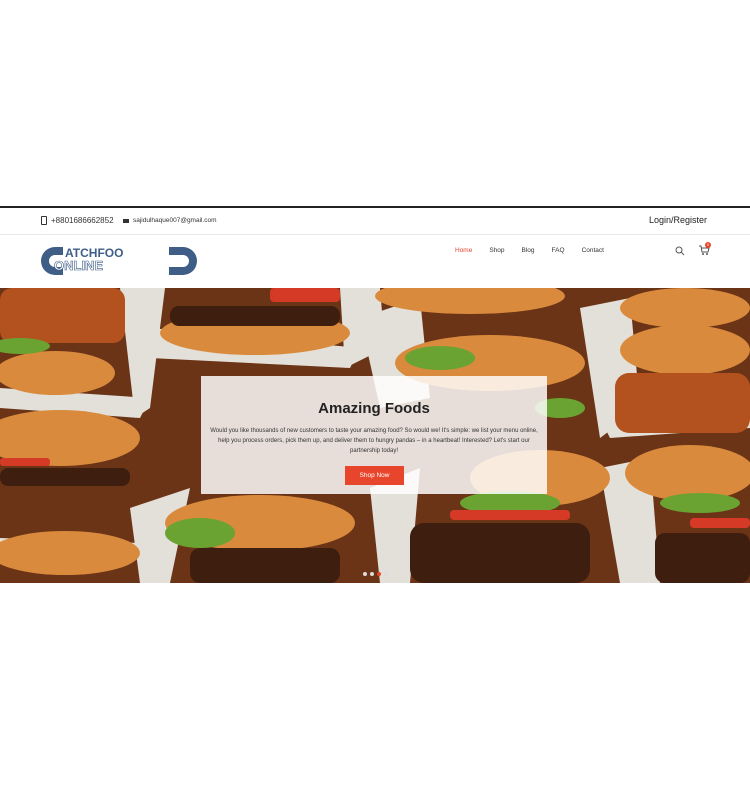 Image resolution: width=750 pixels, height=787 pixels. I want to click on nav-shop: Shop, so click(496, 250).